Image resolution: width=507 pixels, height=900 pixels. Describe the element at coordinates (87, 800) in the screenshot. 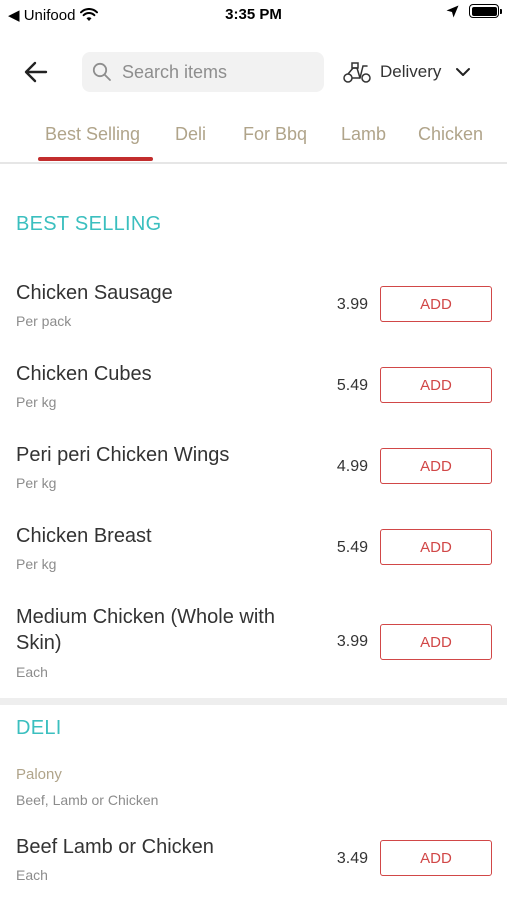

I see `subcategory-description: Beef, Lamb or Chicken` at that location.